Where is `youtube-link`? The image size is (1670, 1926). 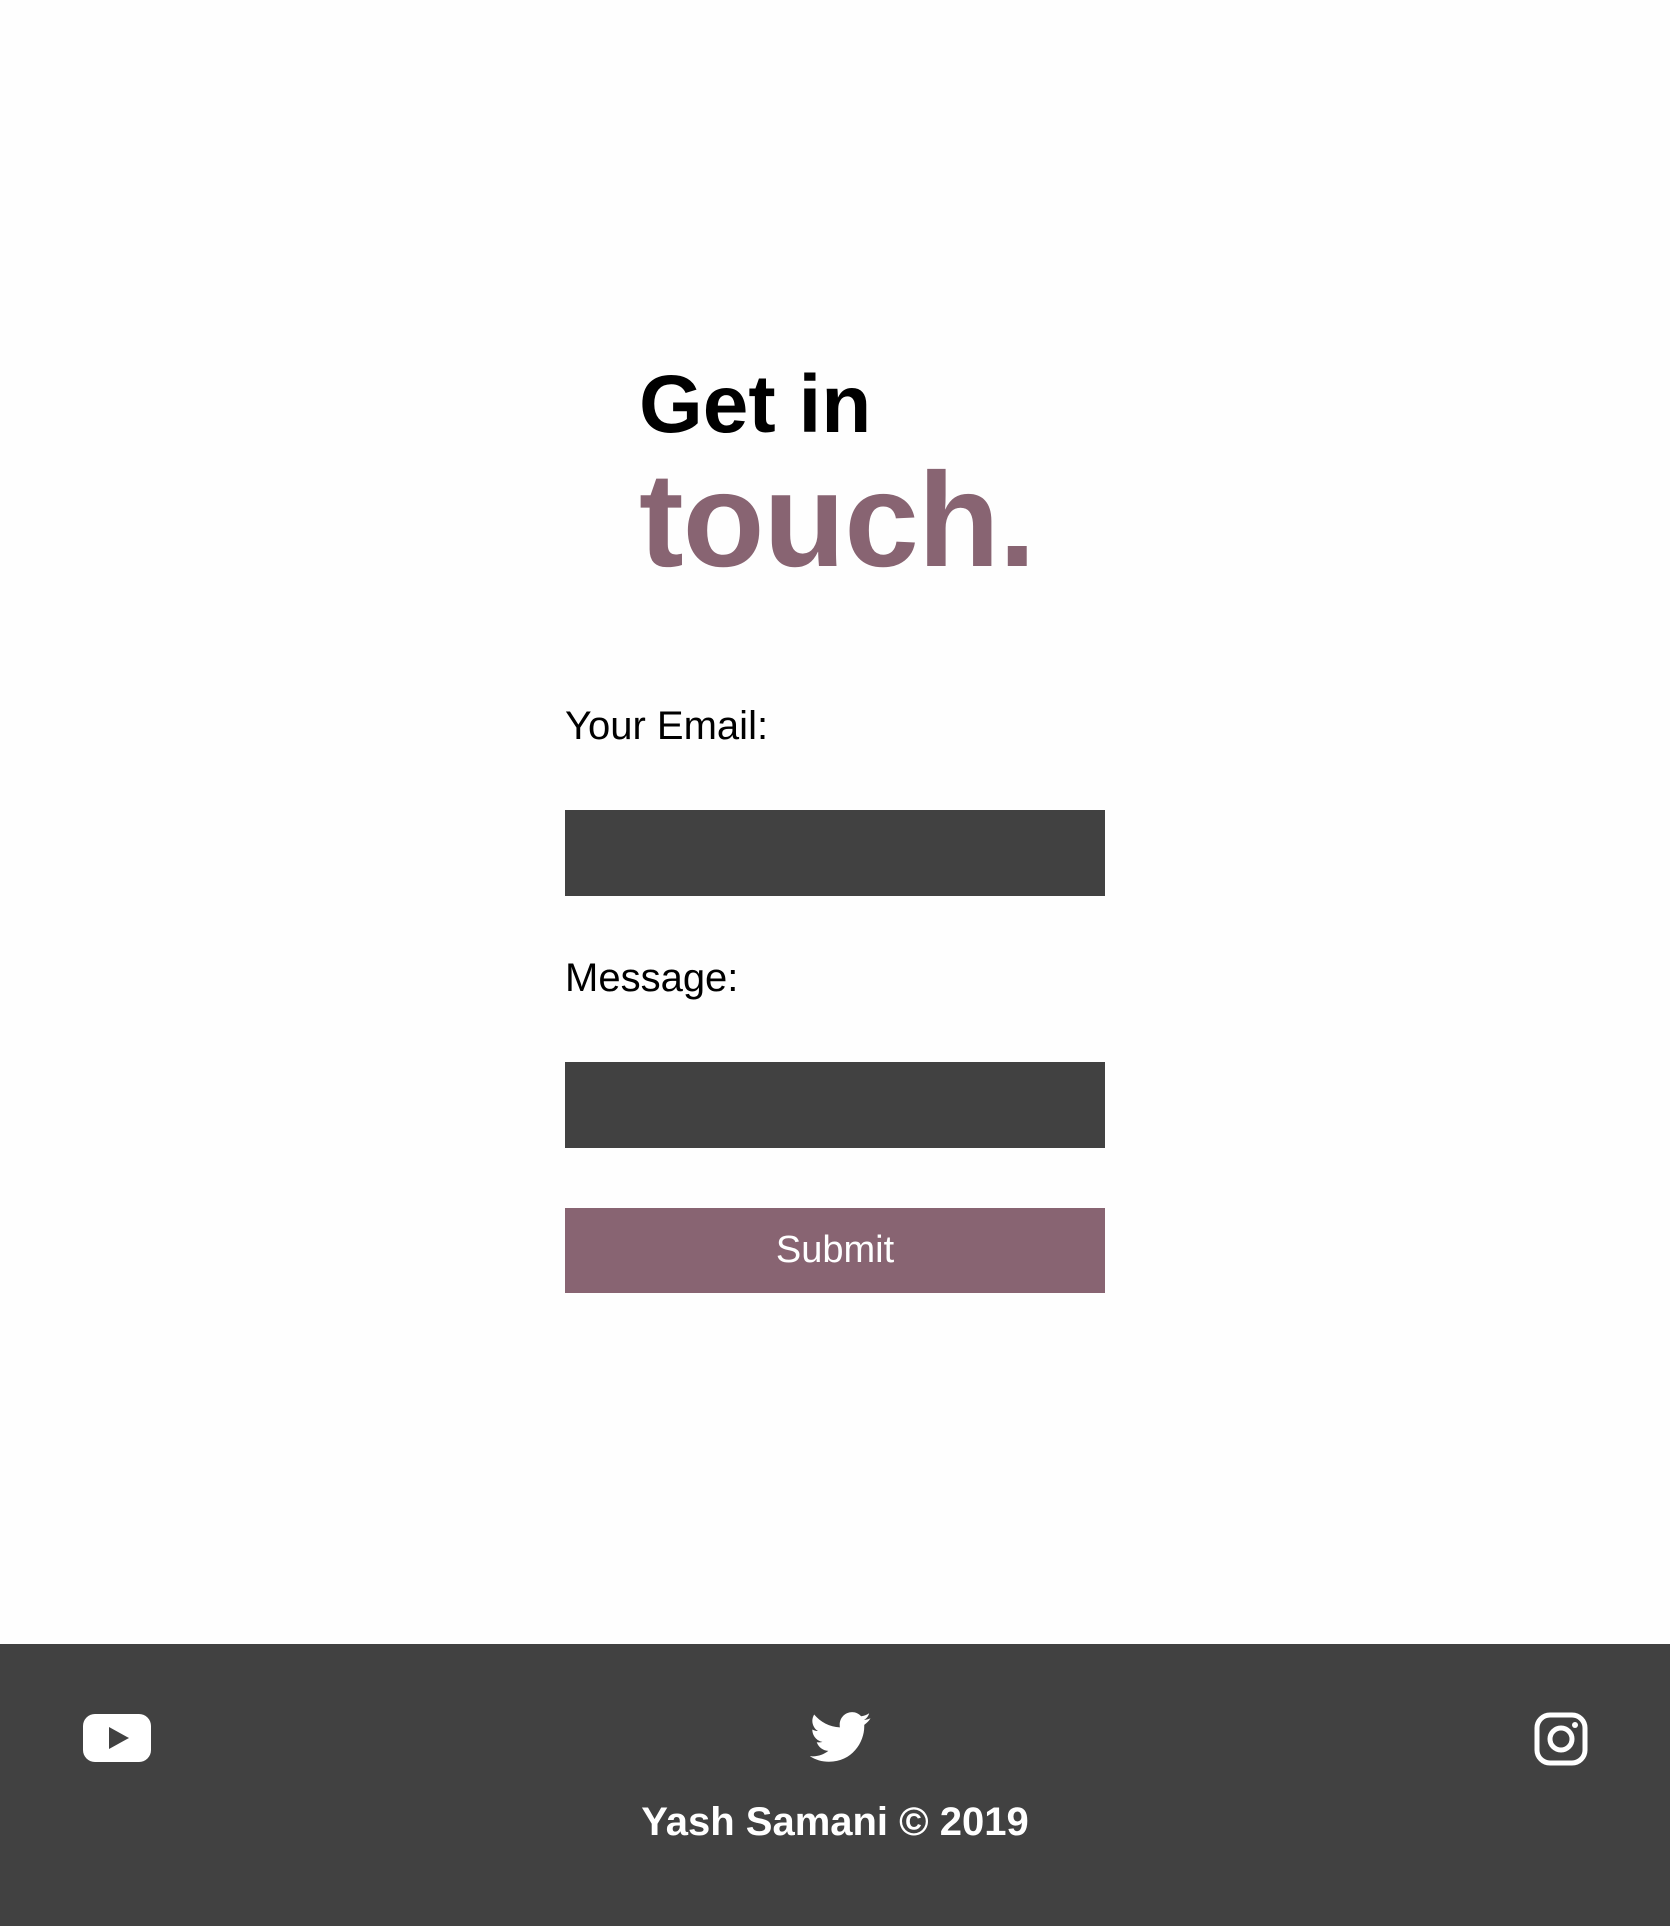
youtube-link is located at coordinates (117, 1740).